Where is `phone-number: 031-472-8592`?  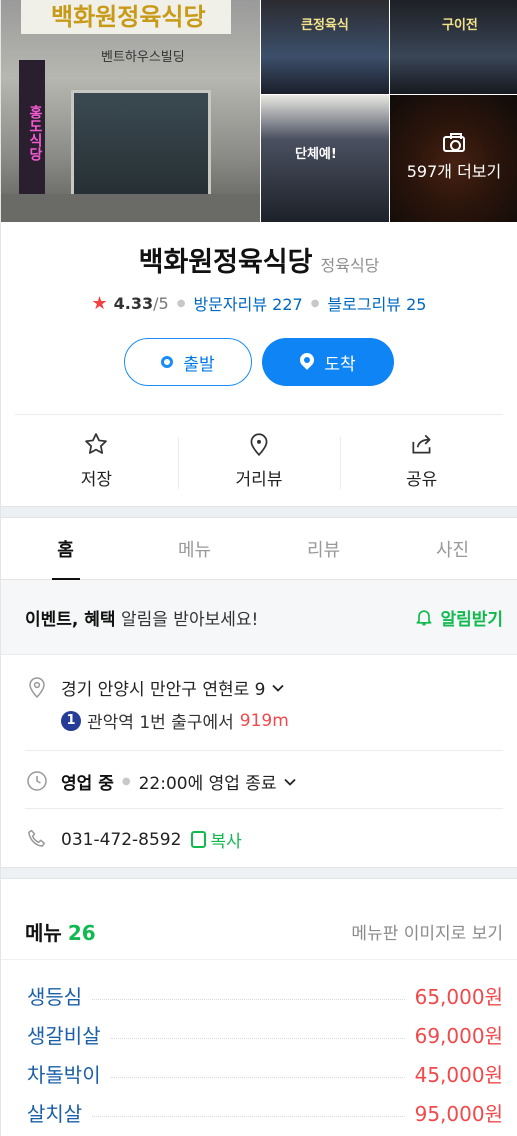
phone-number: 031-472-8592 is located at coordinates (121, 840).